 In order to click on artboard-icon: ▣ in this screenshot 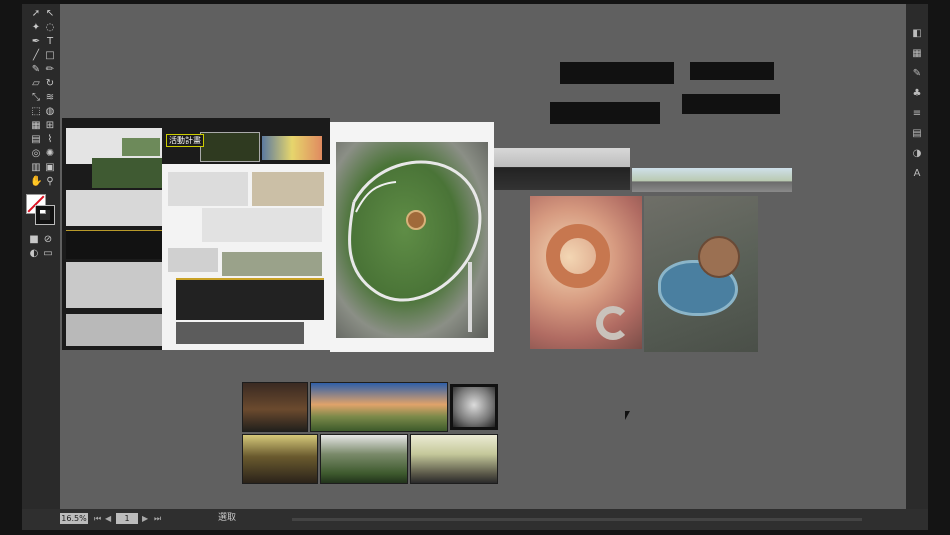, I will do `click(50, 168)`.